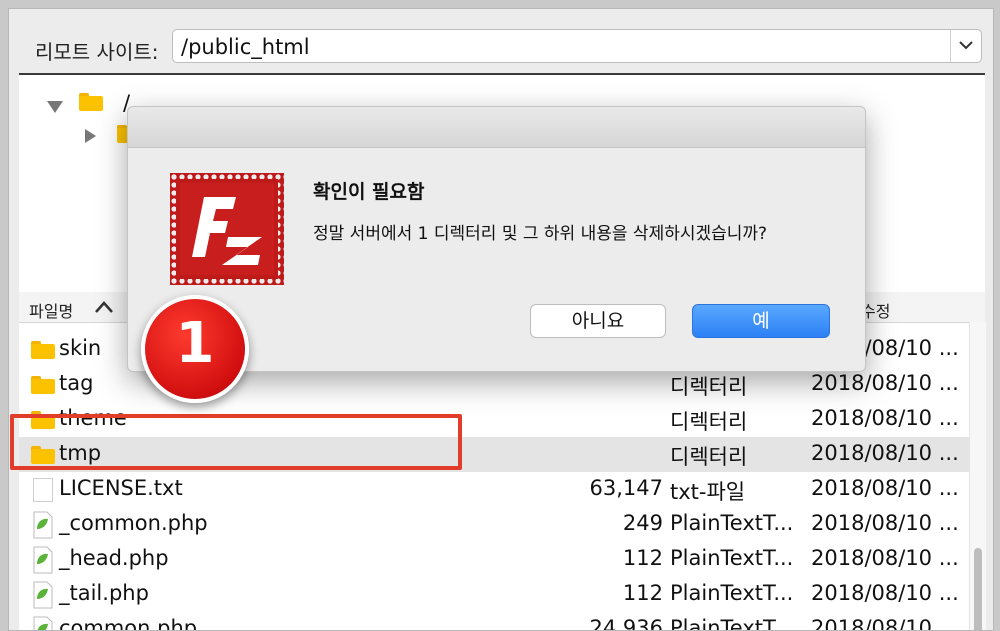  Describe the element at coordinates (245, 47) in the screenshot. I see `remote-path-value: /public_html` at that location.